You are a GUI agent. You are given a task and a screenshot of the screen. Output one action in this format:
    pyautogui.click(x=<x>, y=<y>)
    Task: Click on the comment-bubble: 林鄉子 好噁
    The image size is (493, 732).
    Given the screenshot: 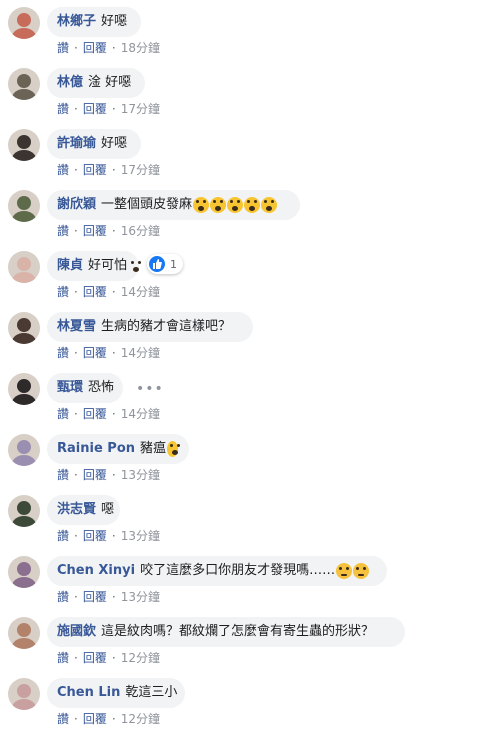 What is the action you would take?
    pyautogui.click(x=94, y=22)
    